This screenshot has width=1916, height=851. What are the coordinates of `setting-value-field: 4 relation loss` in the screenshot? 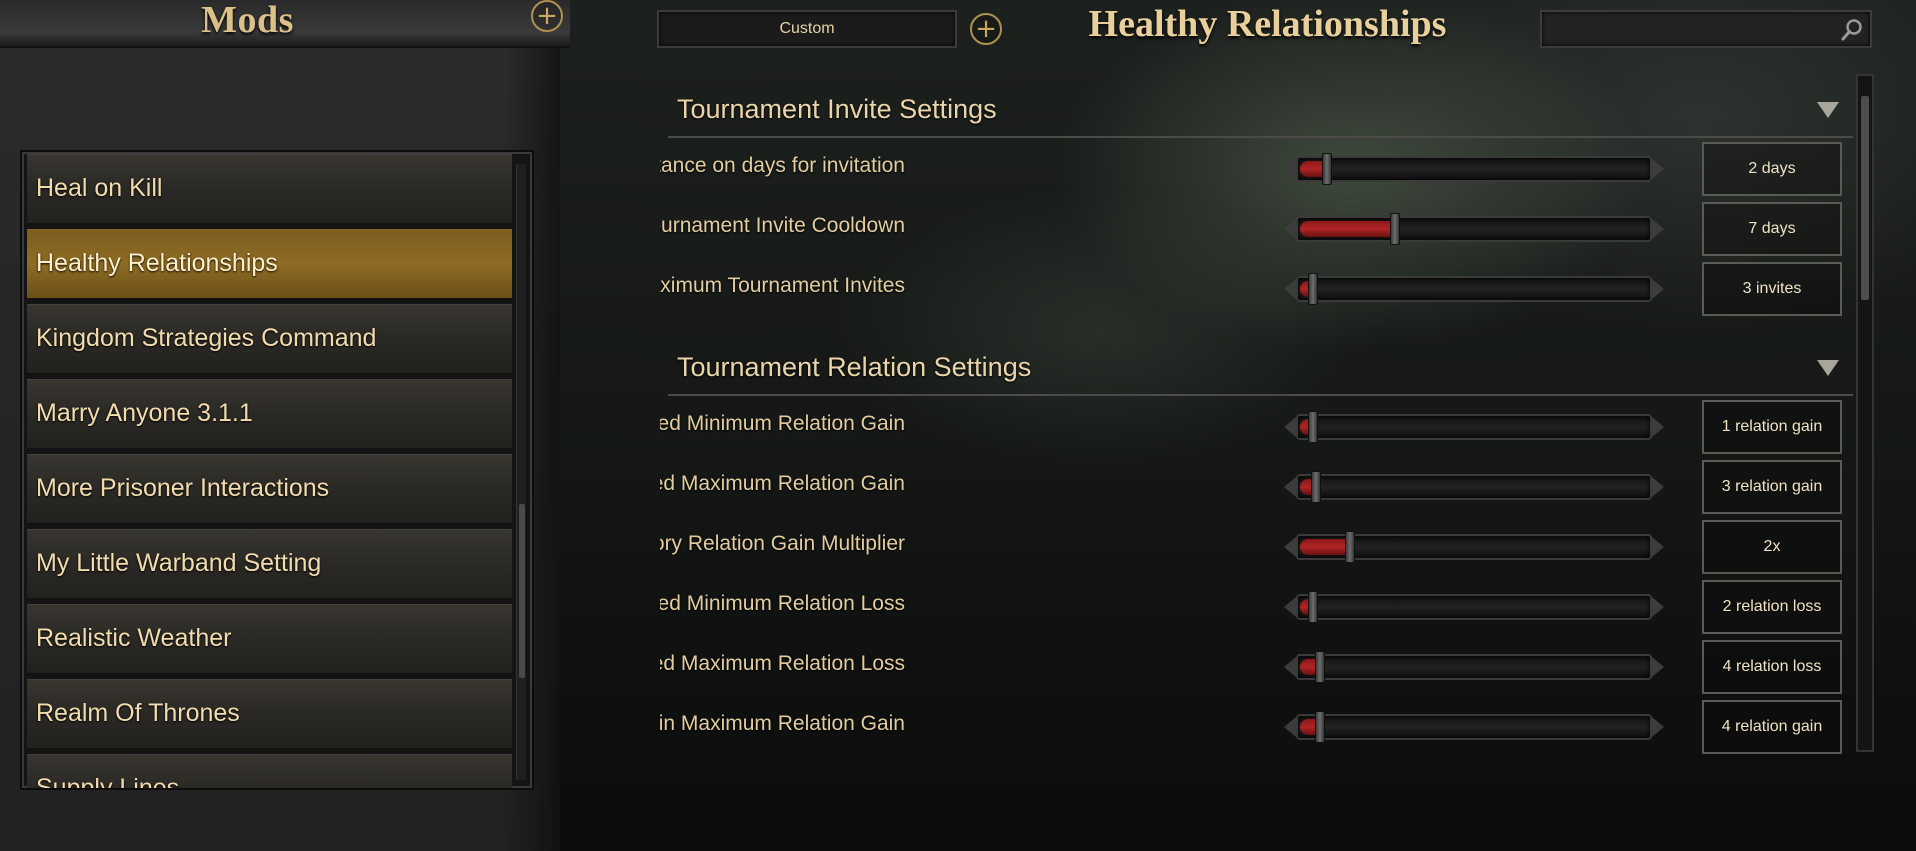 It's located at (1772, 667).